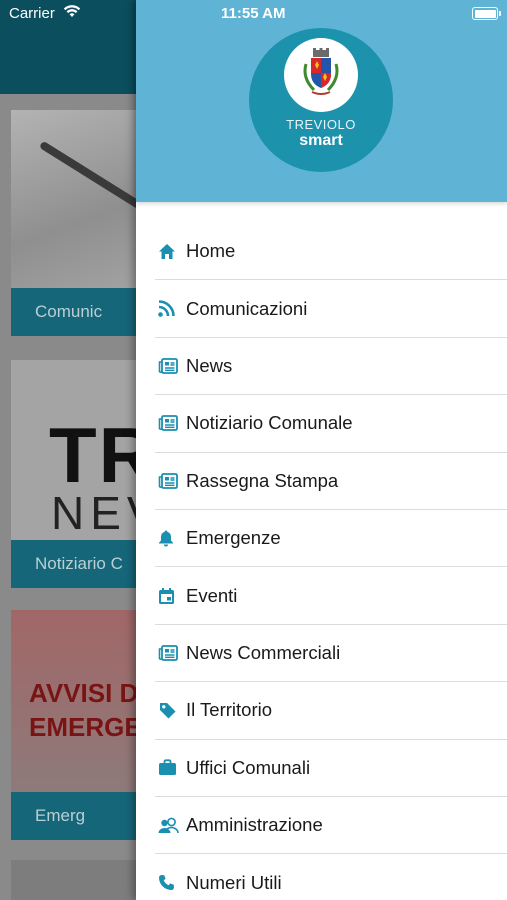 Image resolution: width=507 pixels, height=900 pixels. Describe the element at coordinates (94, 178) in the screenshot. I see `pen-image` at that location.